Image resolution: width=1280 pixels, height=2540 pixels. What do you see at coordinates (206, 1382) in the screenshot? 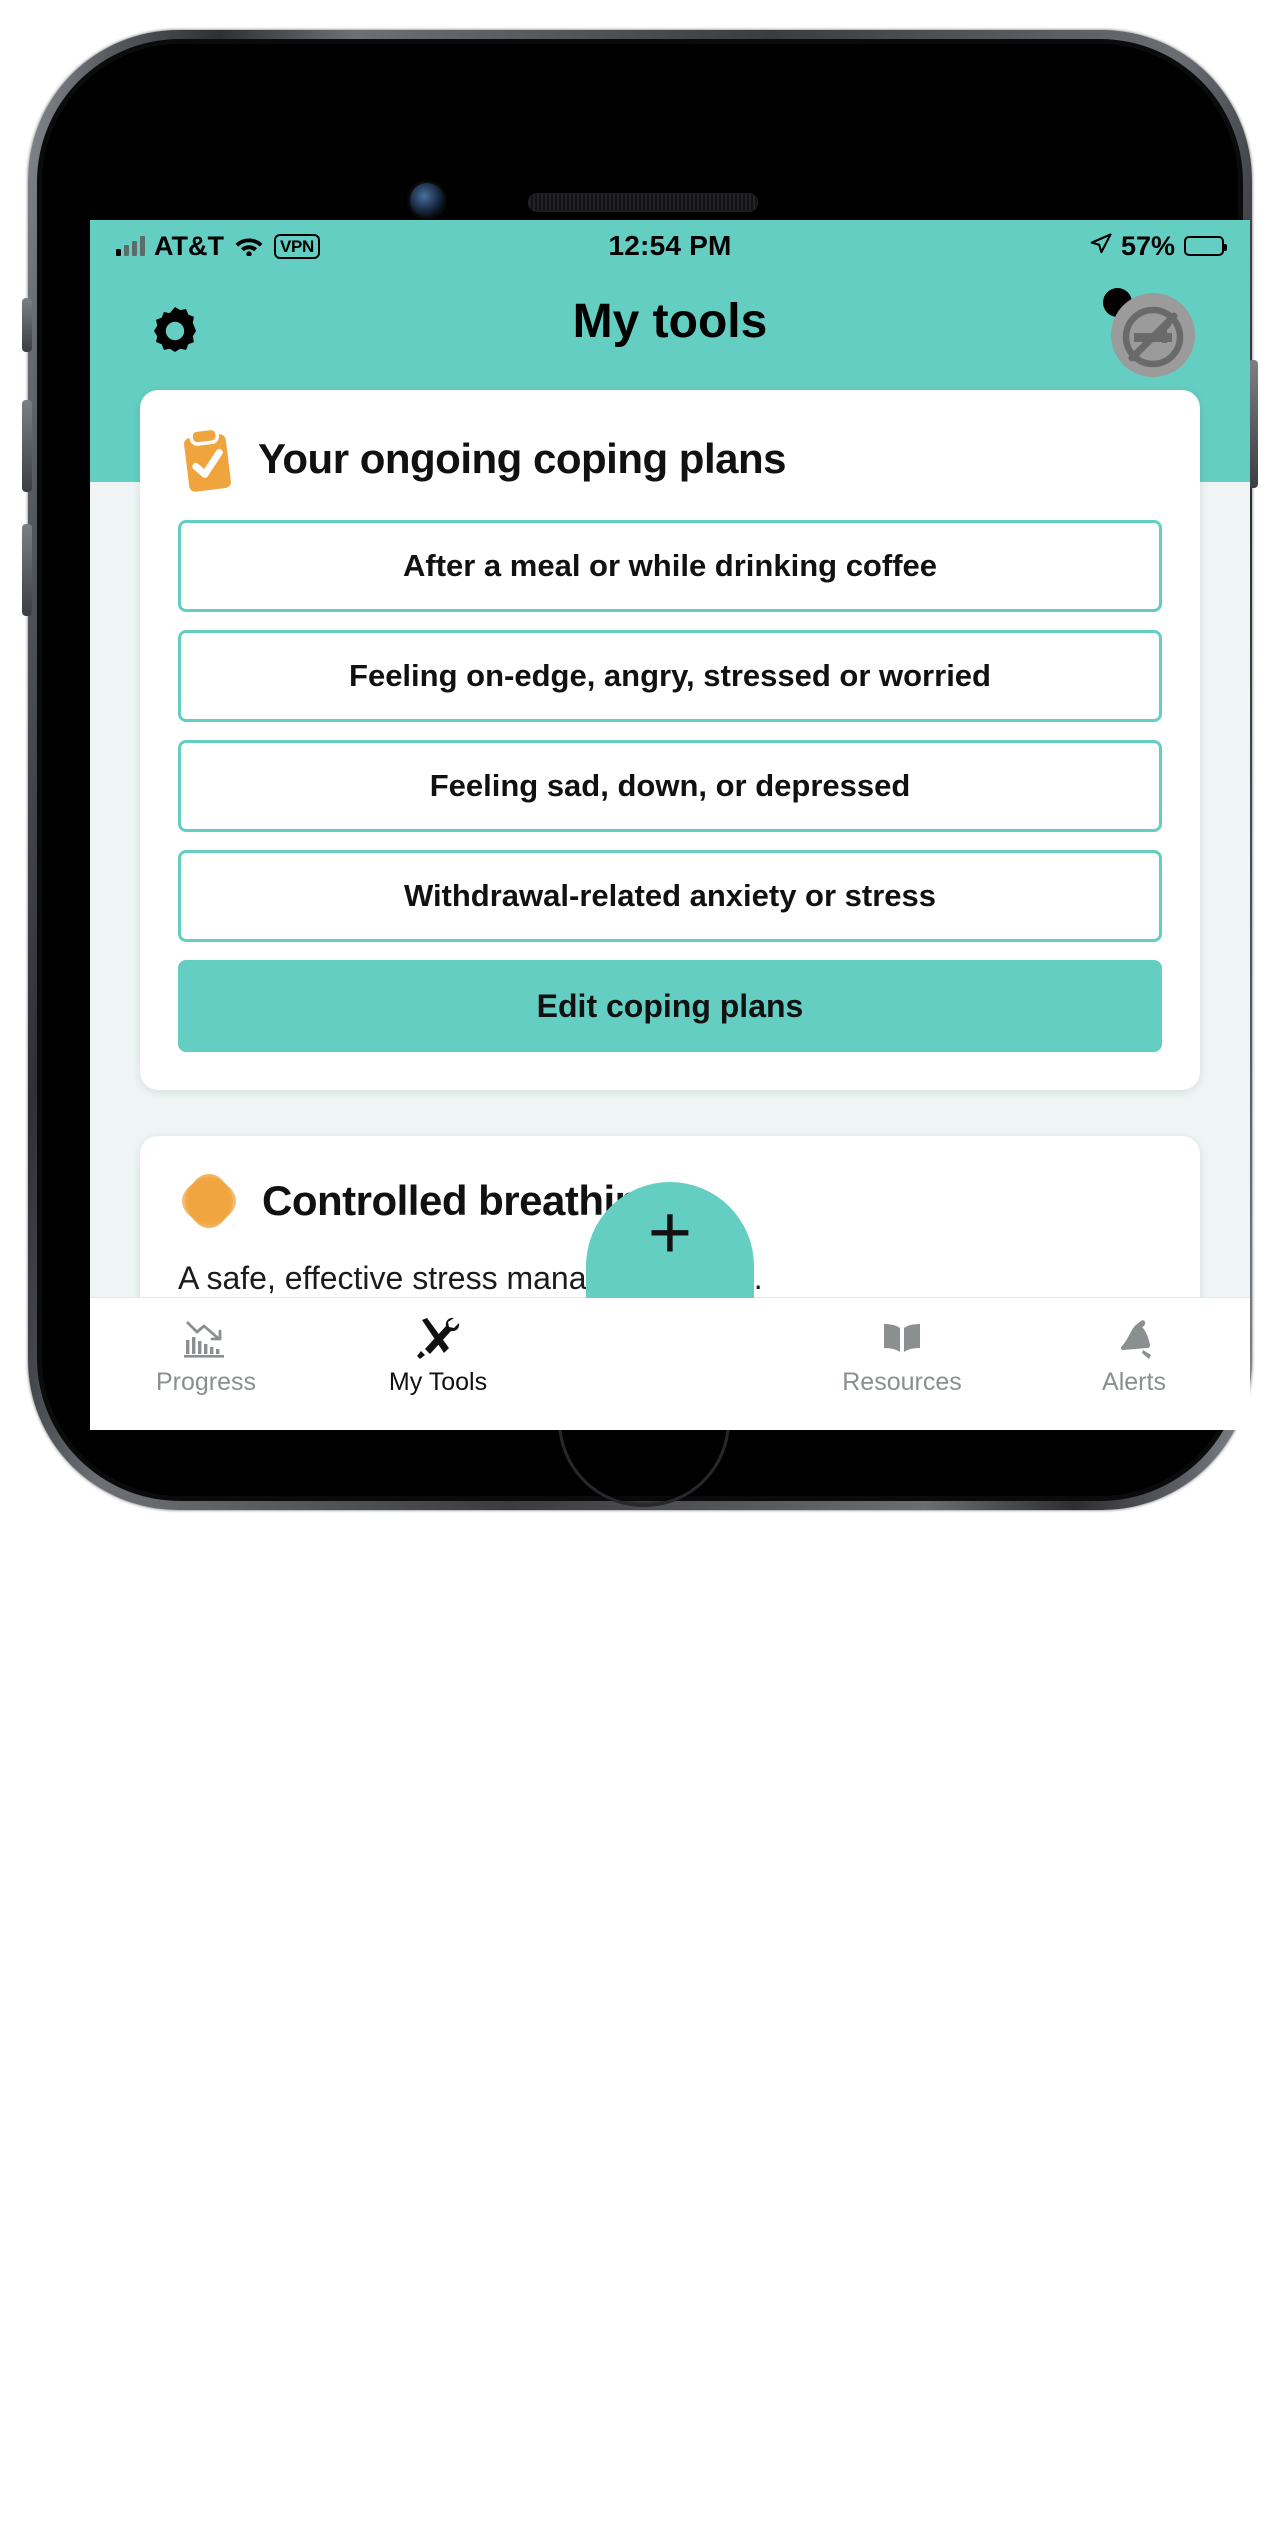
I see `tab-label-progress: Progress` at bounding box center [206, 1382].